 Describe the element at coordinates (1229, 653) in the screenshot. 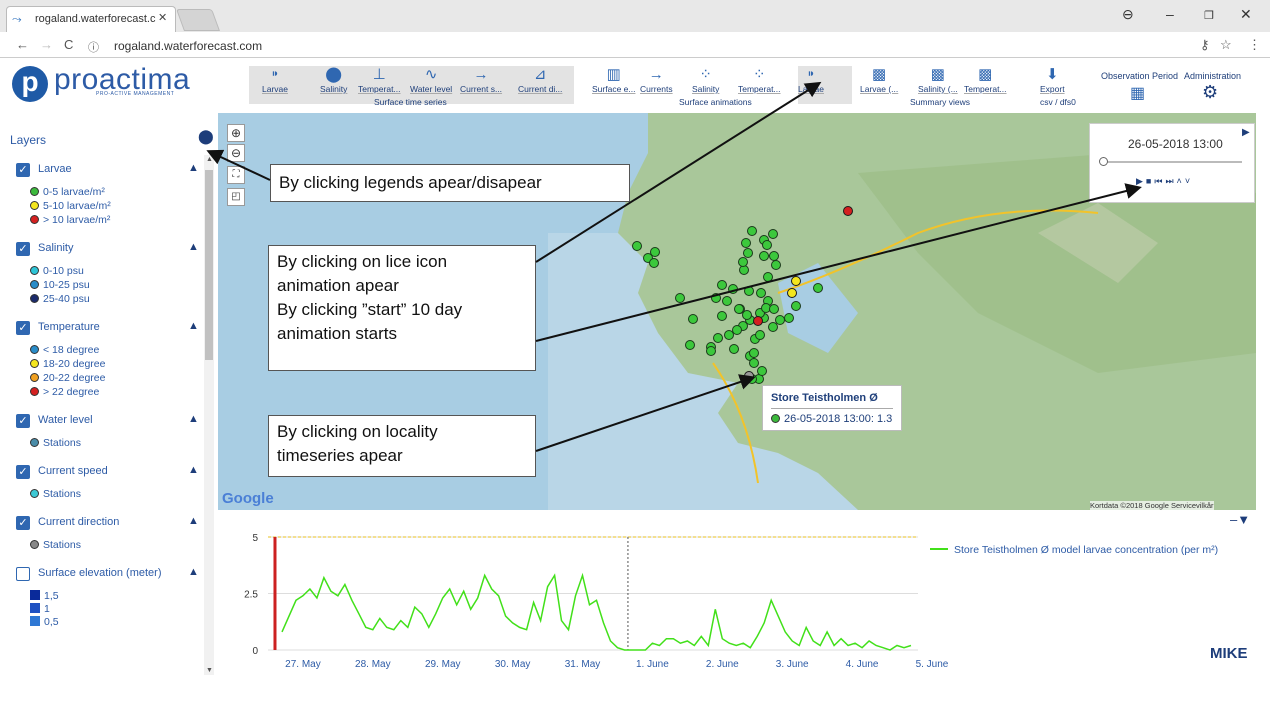

I see `mike-logo: MIKE` at that location.